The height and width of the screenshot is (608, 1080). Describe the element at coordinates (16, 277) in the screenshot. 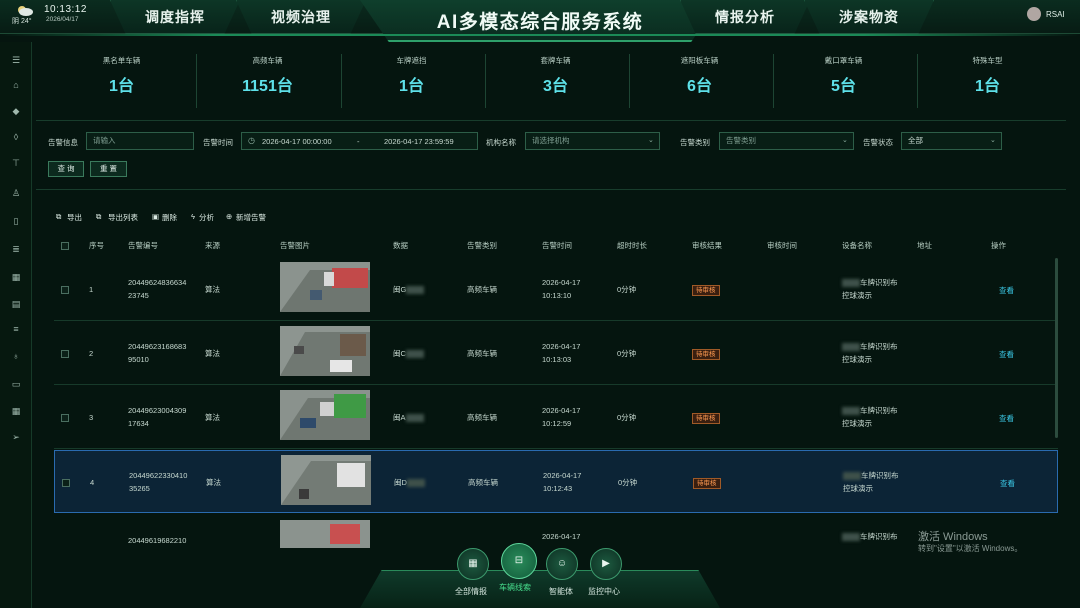

I see `grid-icon: ▦` at that location.